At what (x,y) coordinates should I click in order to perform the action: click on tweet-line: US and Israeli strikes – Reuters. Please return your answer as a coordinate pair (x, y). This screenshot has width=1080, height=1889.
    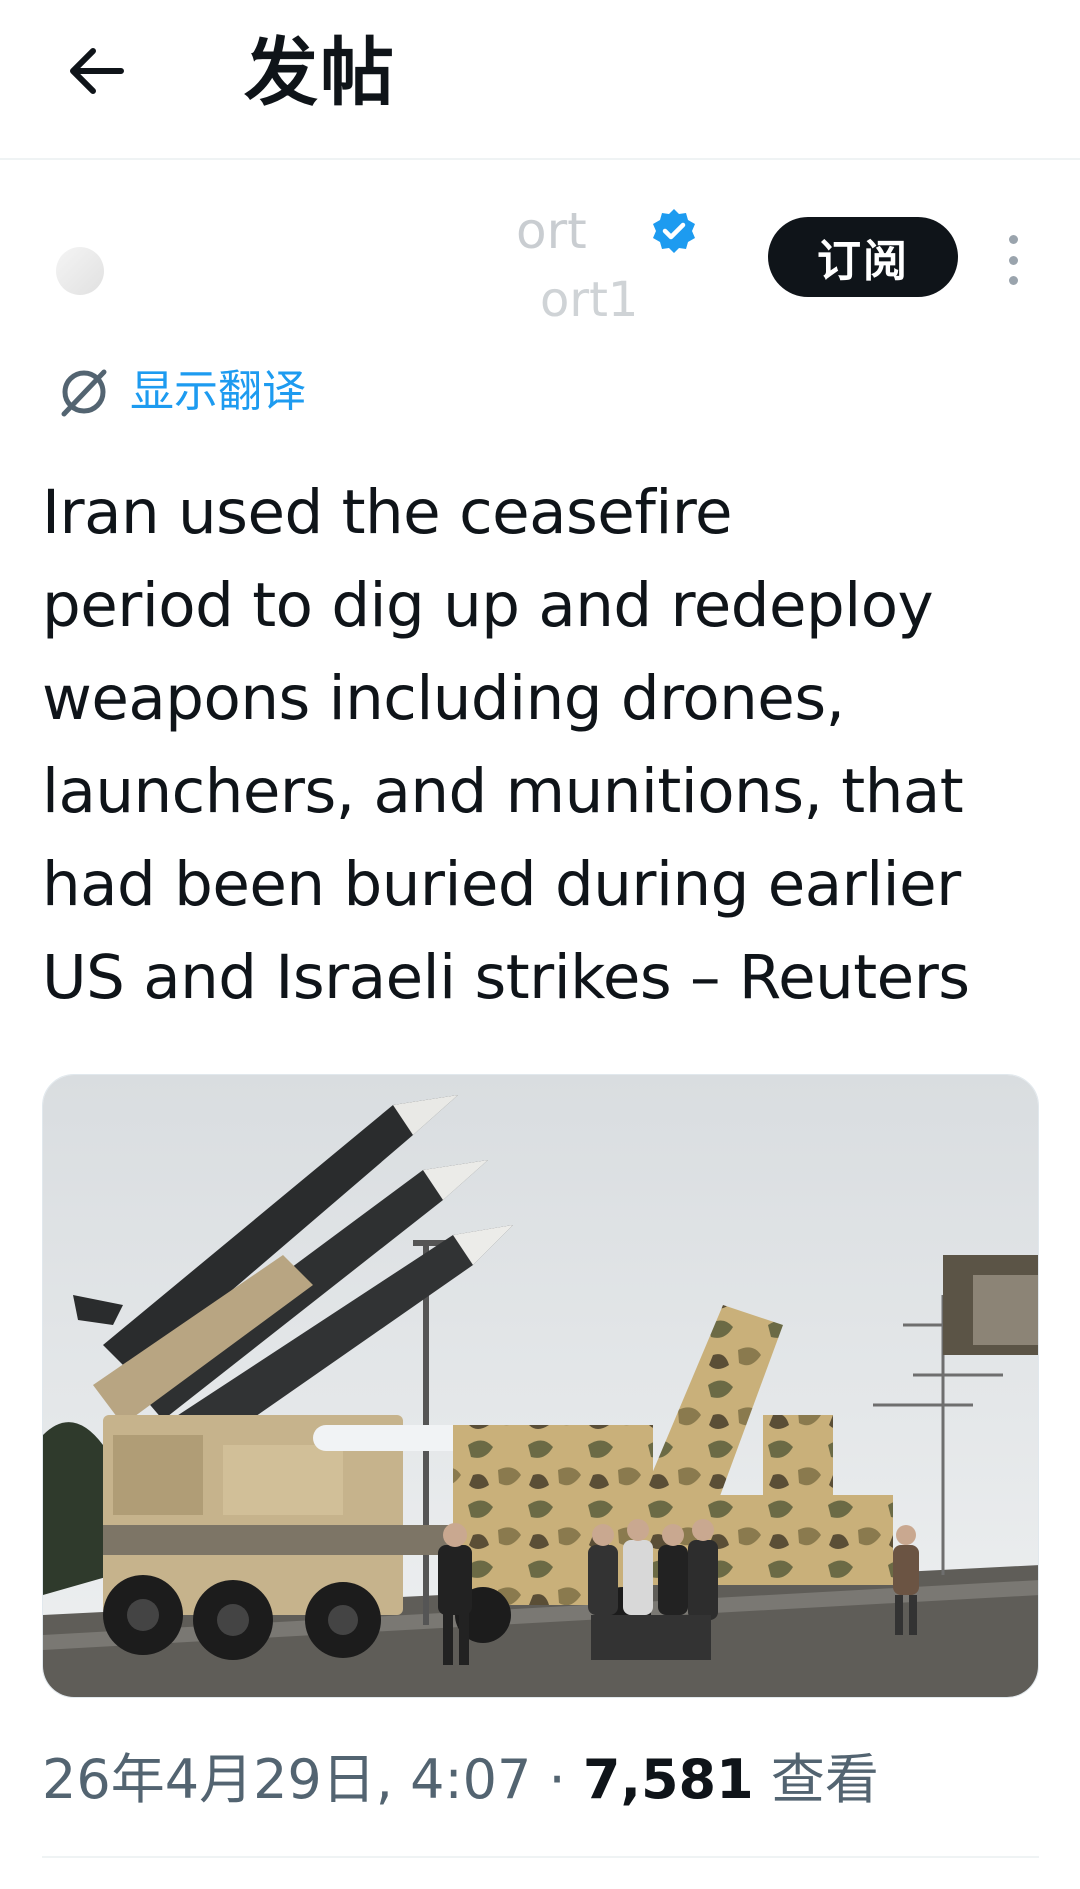
    Looking at the image, I should click on (506, 977).